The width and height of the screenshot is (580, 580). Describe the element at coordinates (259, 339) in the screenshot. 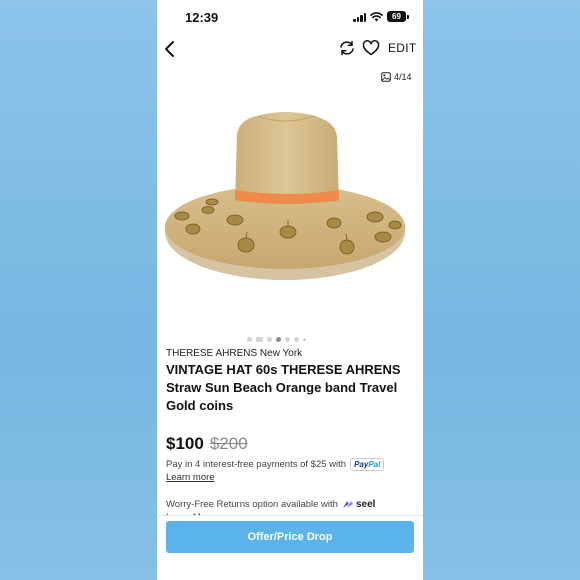

I see `pagination-dot-video` at that location.